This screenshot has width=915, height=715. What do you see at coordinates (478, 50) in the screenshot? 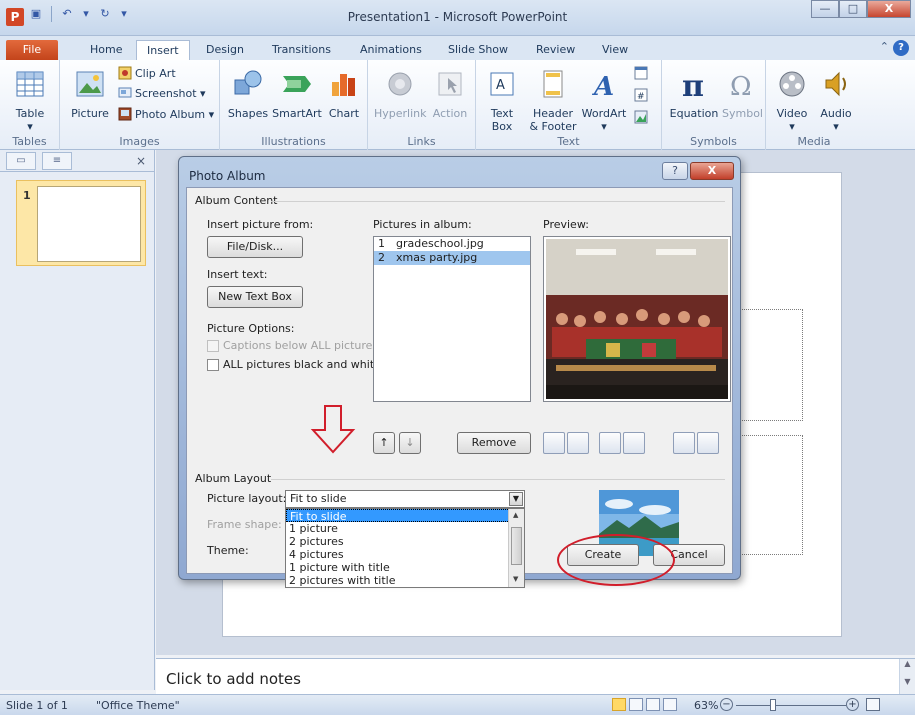
I see `tab-slide-show: Slide Show` at bounding box center [478, 50].